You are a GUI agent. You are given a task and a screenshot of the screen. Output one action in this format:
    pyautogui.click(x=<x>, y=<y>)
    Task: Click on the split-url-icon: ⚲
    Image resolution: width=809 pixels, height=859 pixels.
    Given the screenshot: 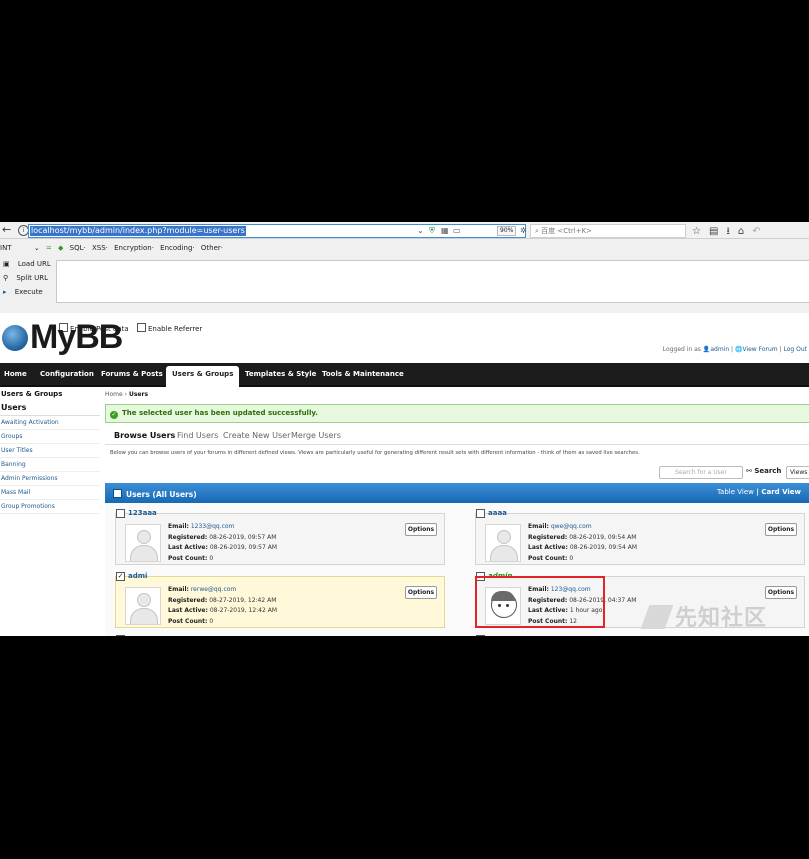 What is the action you would take?
    pyautogui.click(x=7, y=278)
    